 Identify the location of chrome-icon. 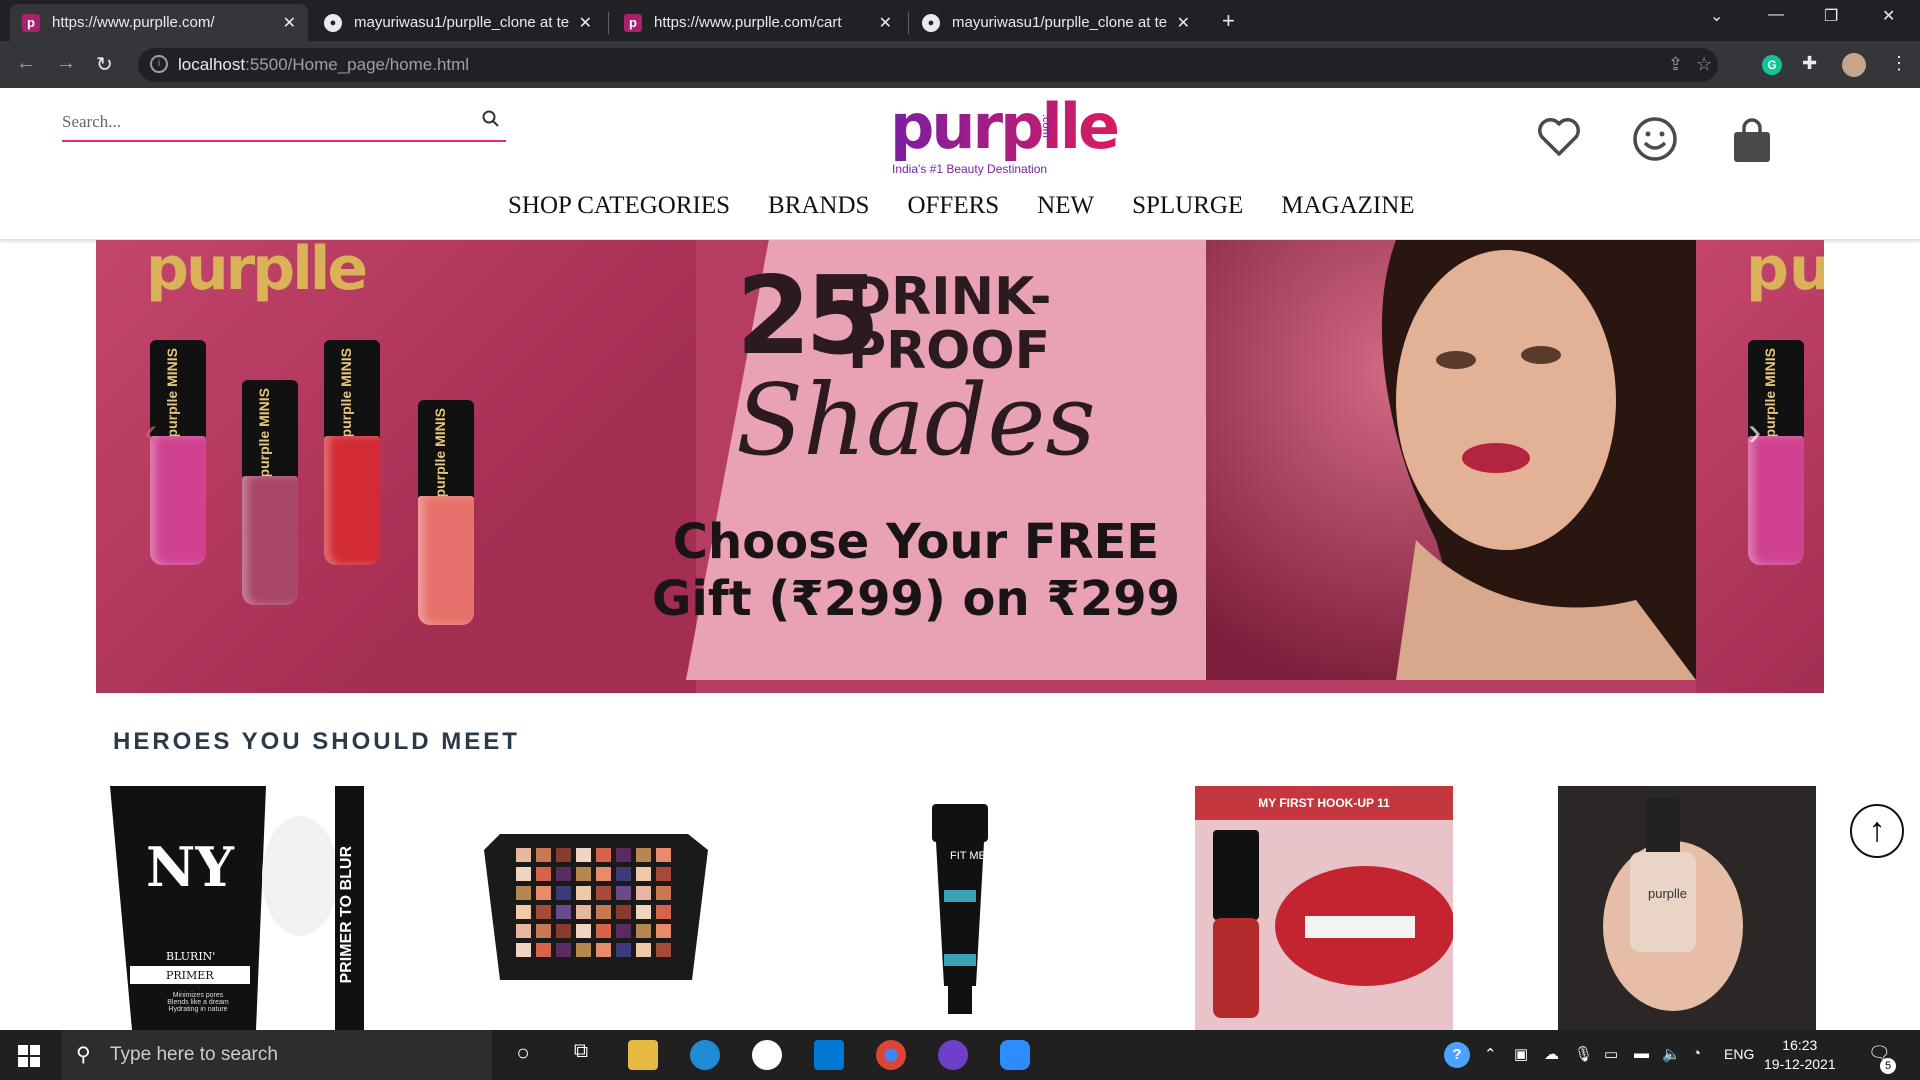
(891, 1055).